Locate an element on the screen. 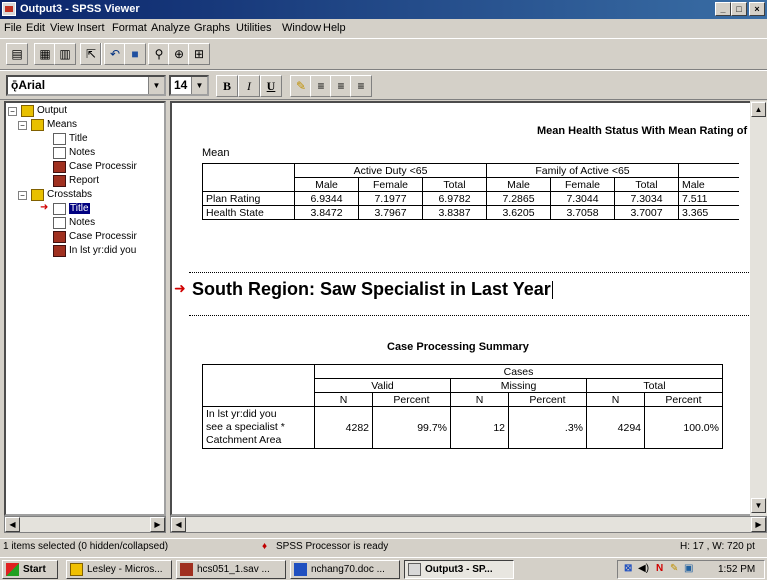 This screenshot has height=580, width=767. menu-format: Format is located at coordinates (129, 28).